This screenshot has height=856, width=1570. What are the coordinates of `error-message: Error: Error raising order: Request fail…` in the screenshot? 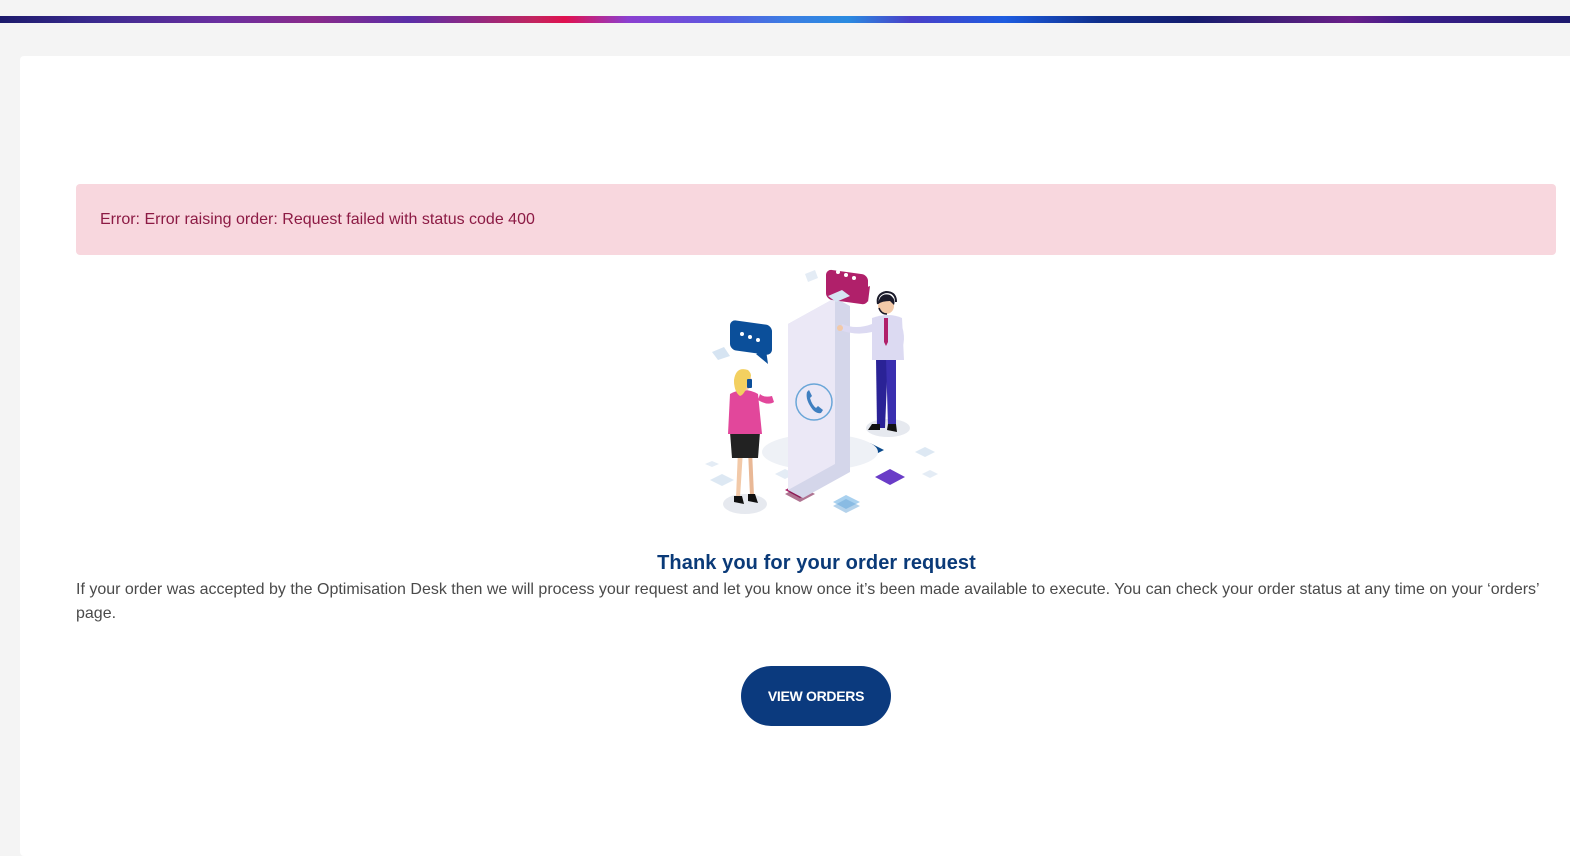 It's located at (317, 219).